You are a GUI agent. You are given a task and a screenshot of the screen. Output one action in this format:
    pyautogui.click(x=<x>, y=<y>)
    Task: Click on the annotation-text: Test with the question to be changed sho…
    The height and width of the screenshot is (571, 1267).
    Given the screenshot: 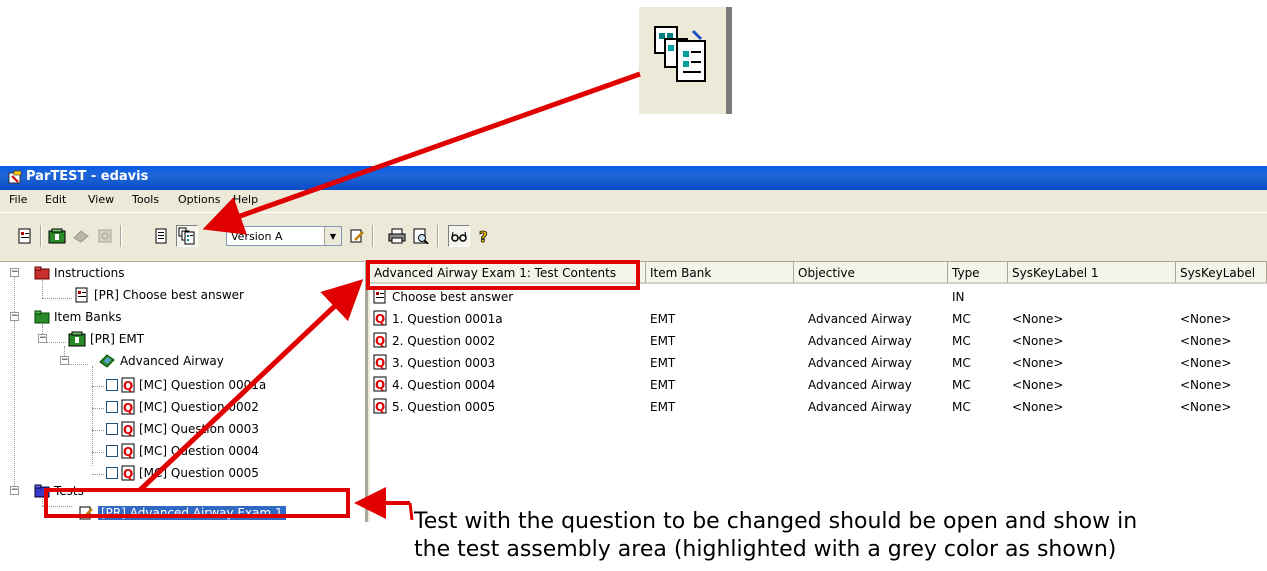 What is the action you would take?
    pyautogui.click(x=839, y=536)
    